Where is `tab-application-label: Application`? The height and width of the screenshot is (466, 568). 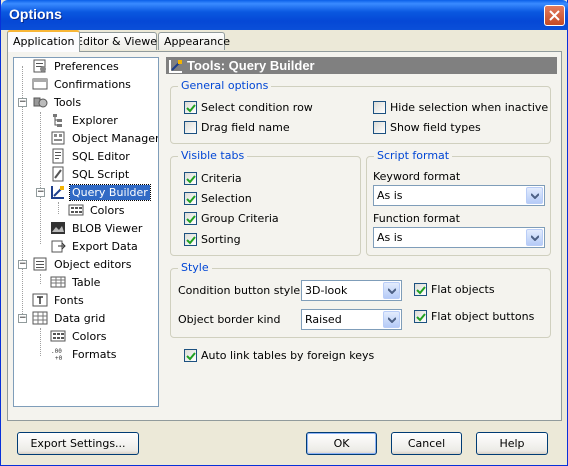
tab-application-label: Application is located at coordinates (44, 41).